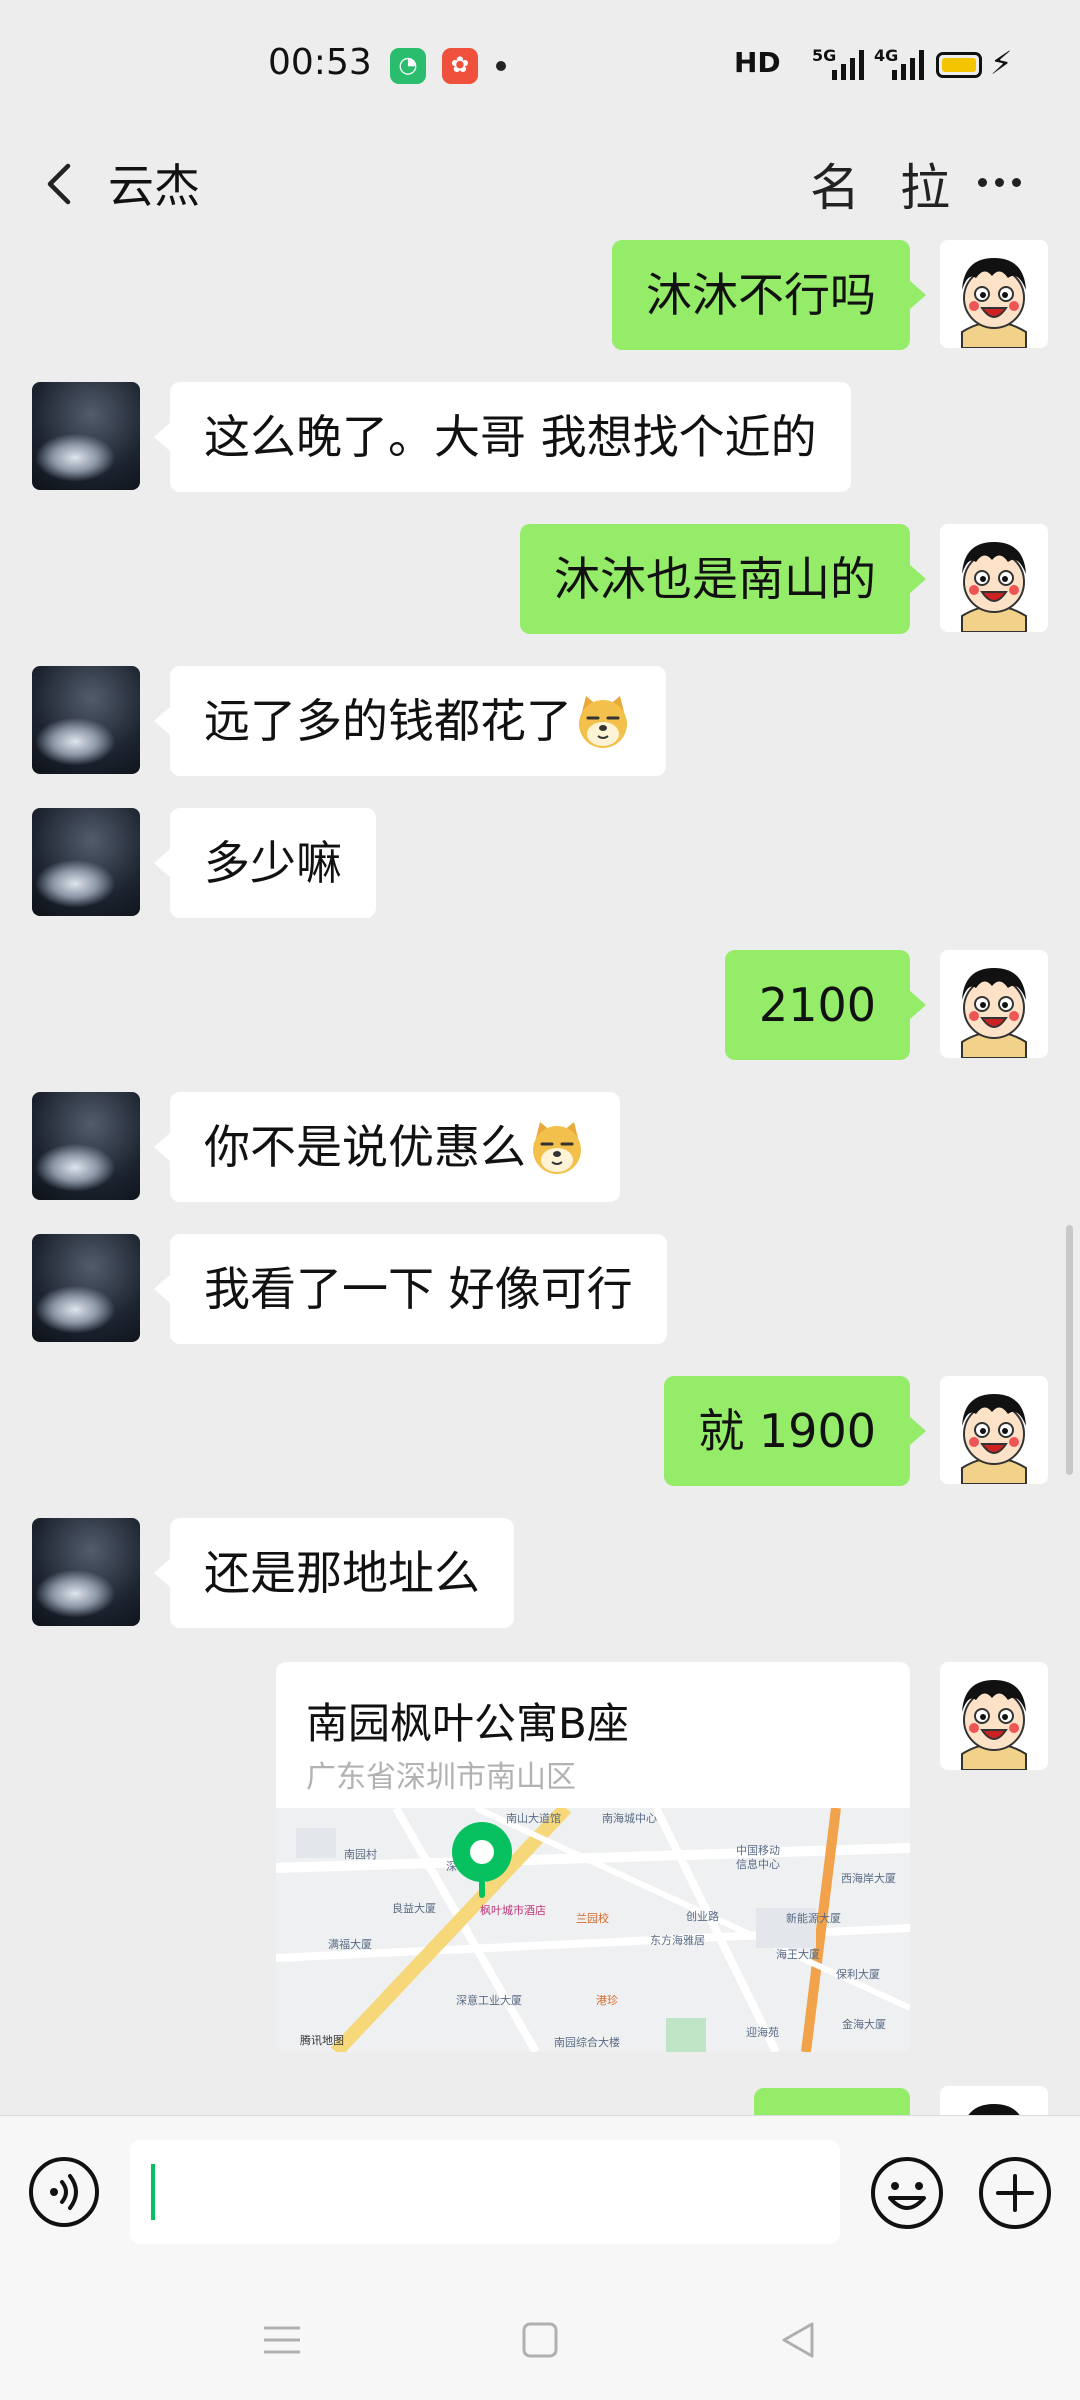  Describe the element at coordinates (858, 1974) in the screenshot. I see `map-label: 保利大厦` at that location.